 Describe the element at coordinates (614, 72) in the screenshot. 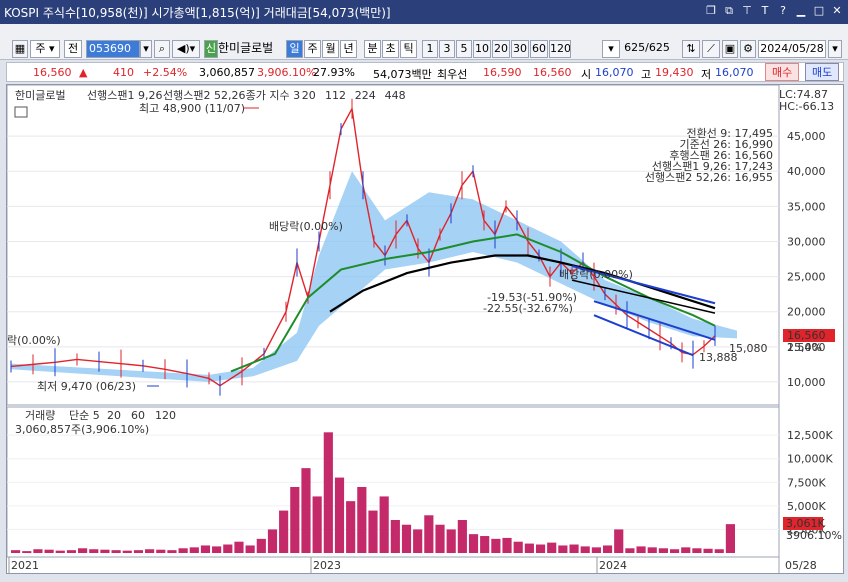

I see `open-price: 16,070` at that location.